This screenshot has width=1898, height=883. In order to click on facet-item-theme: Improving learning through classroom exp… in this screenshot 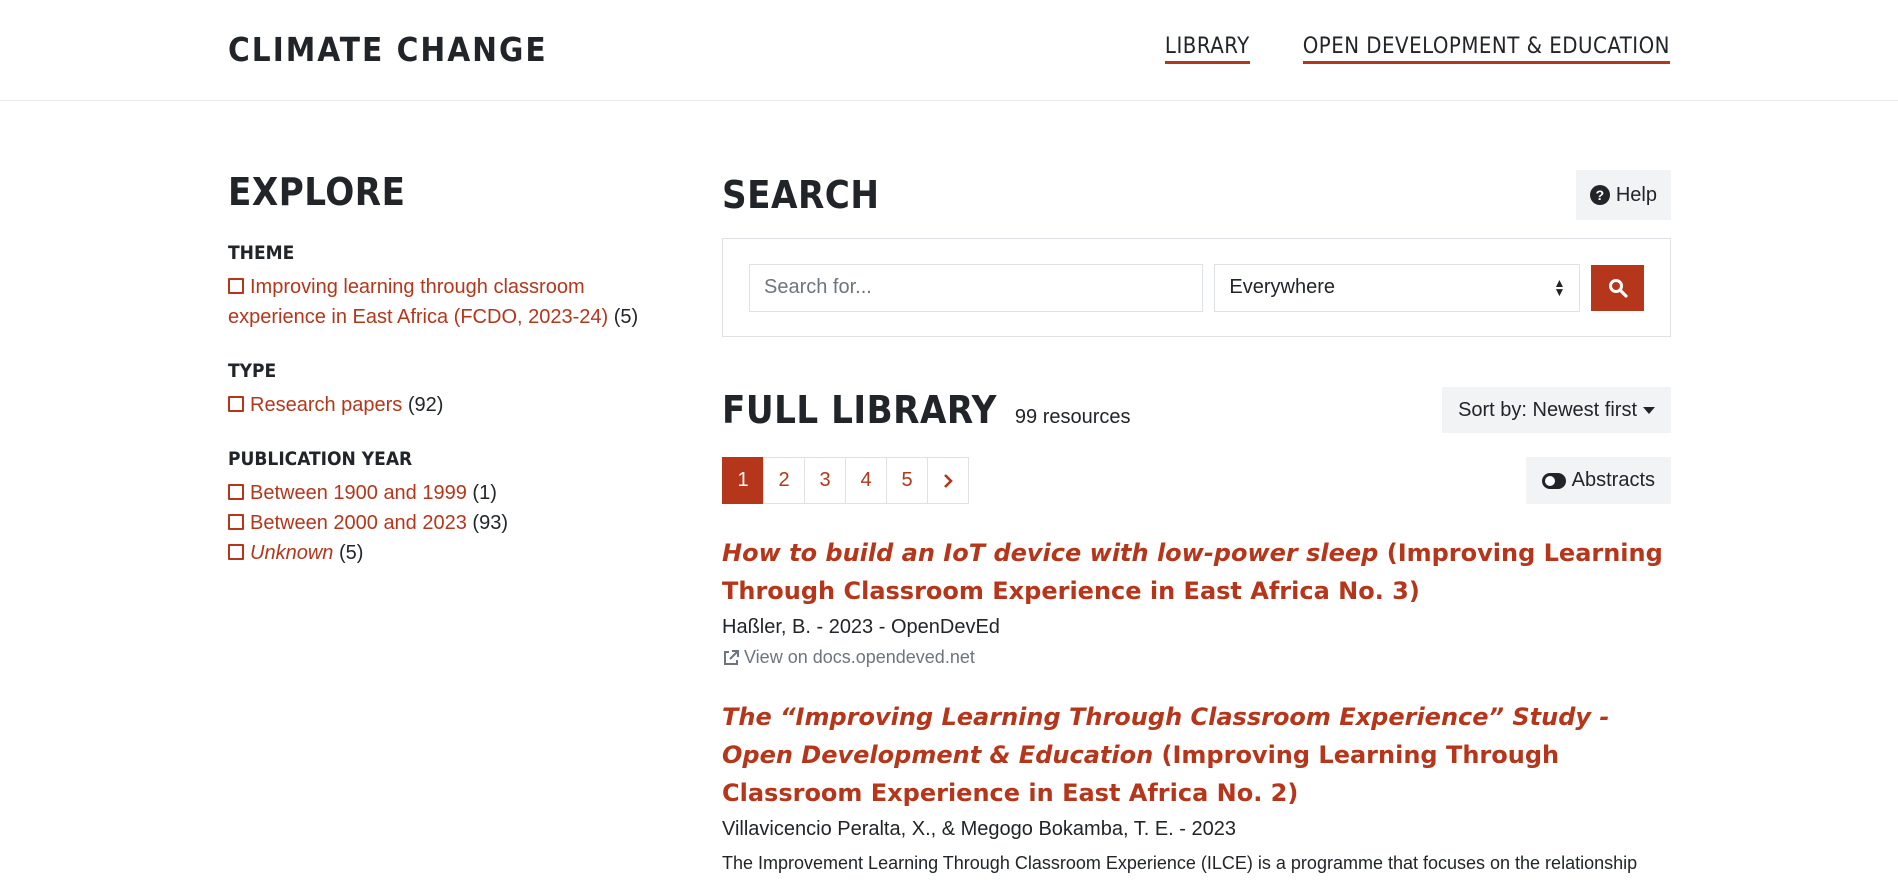, I will do `click(448, 302)`.